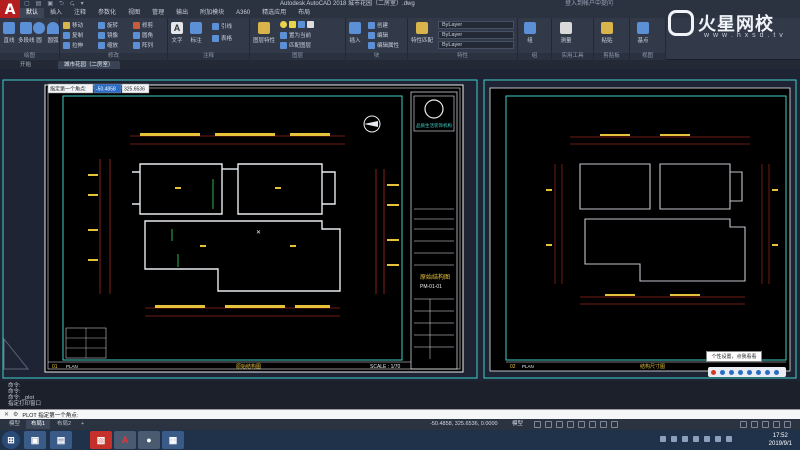 This screenshot has height=450, width=800. Describe the element at coordinates (740, 372) in the screenshot. I see `comma-icon` at that location.